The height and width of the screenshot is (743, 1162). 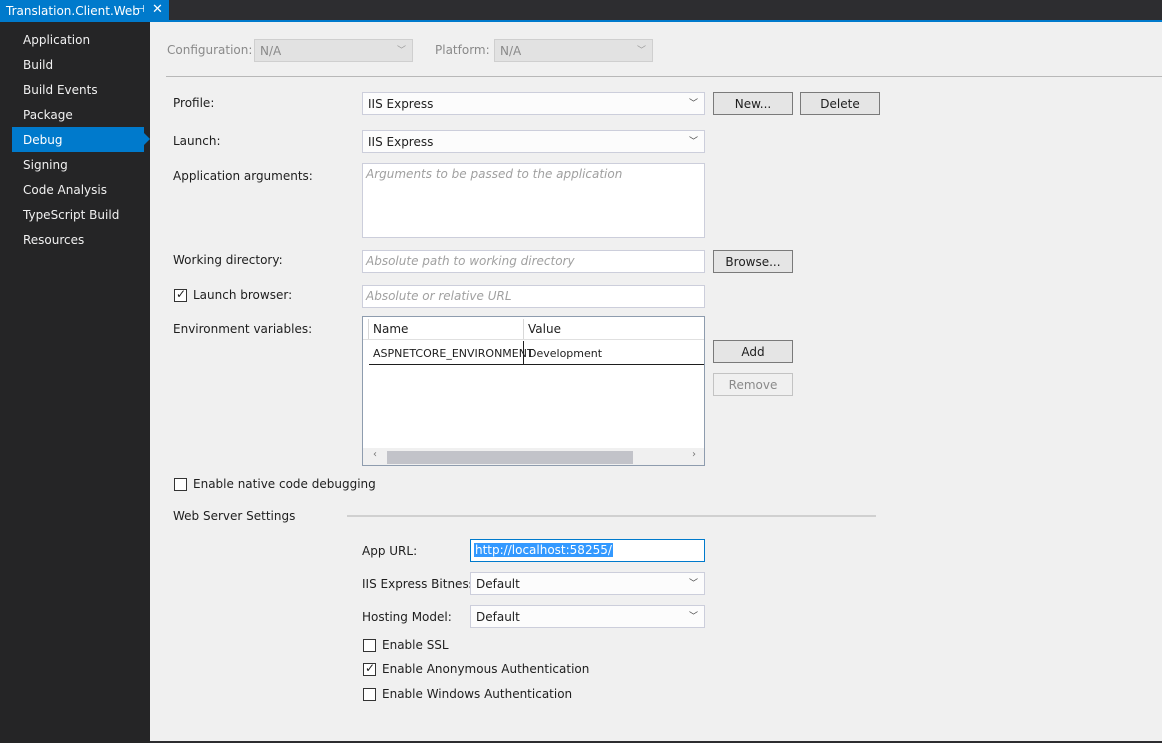 I want to click on sidebar-item-typescript-build: TypeScript Build, so click(x=81, y=214).